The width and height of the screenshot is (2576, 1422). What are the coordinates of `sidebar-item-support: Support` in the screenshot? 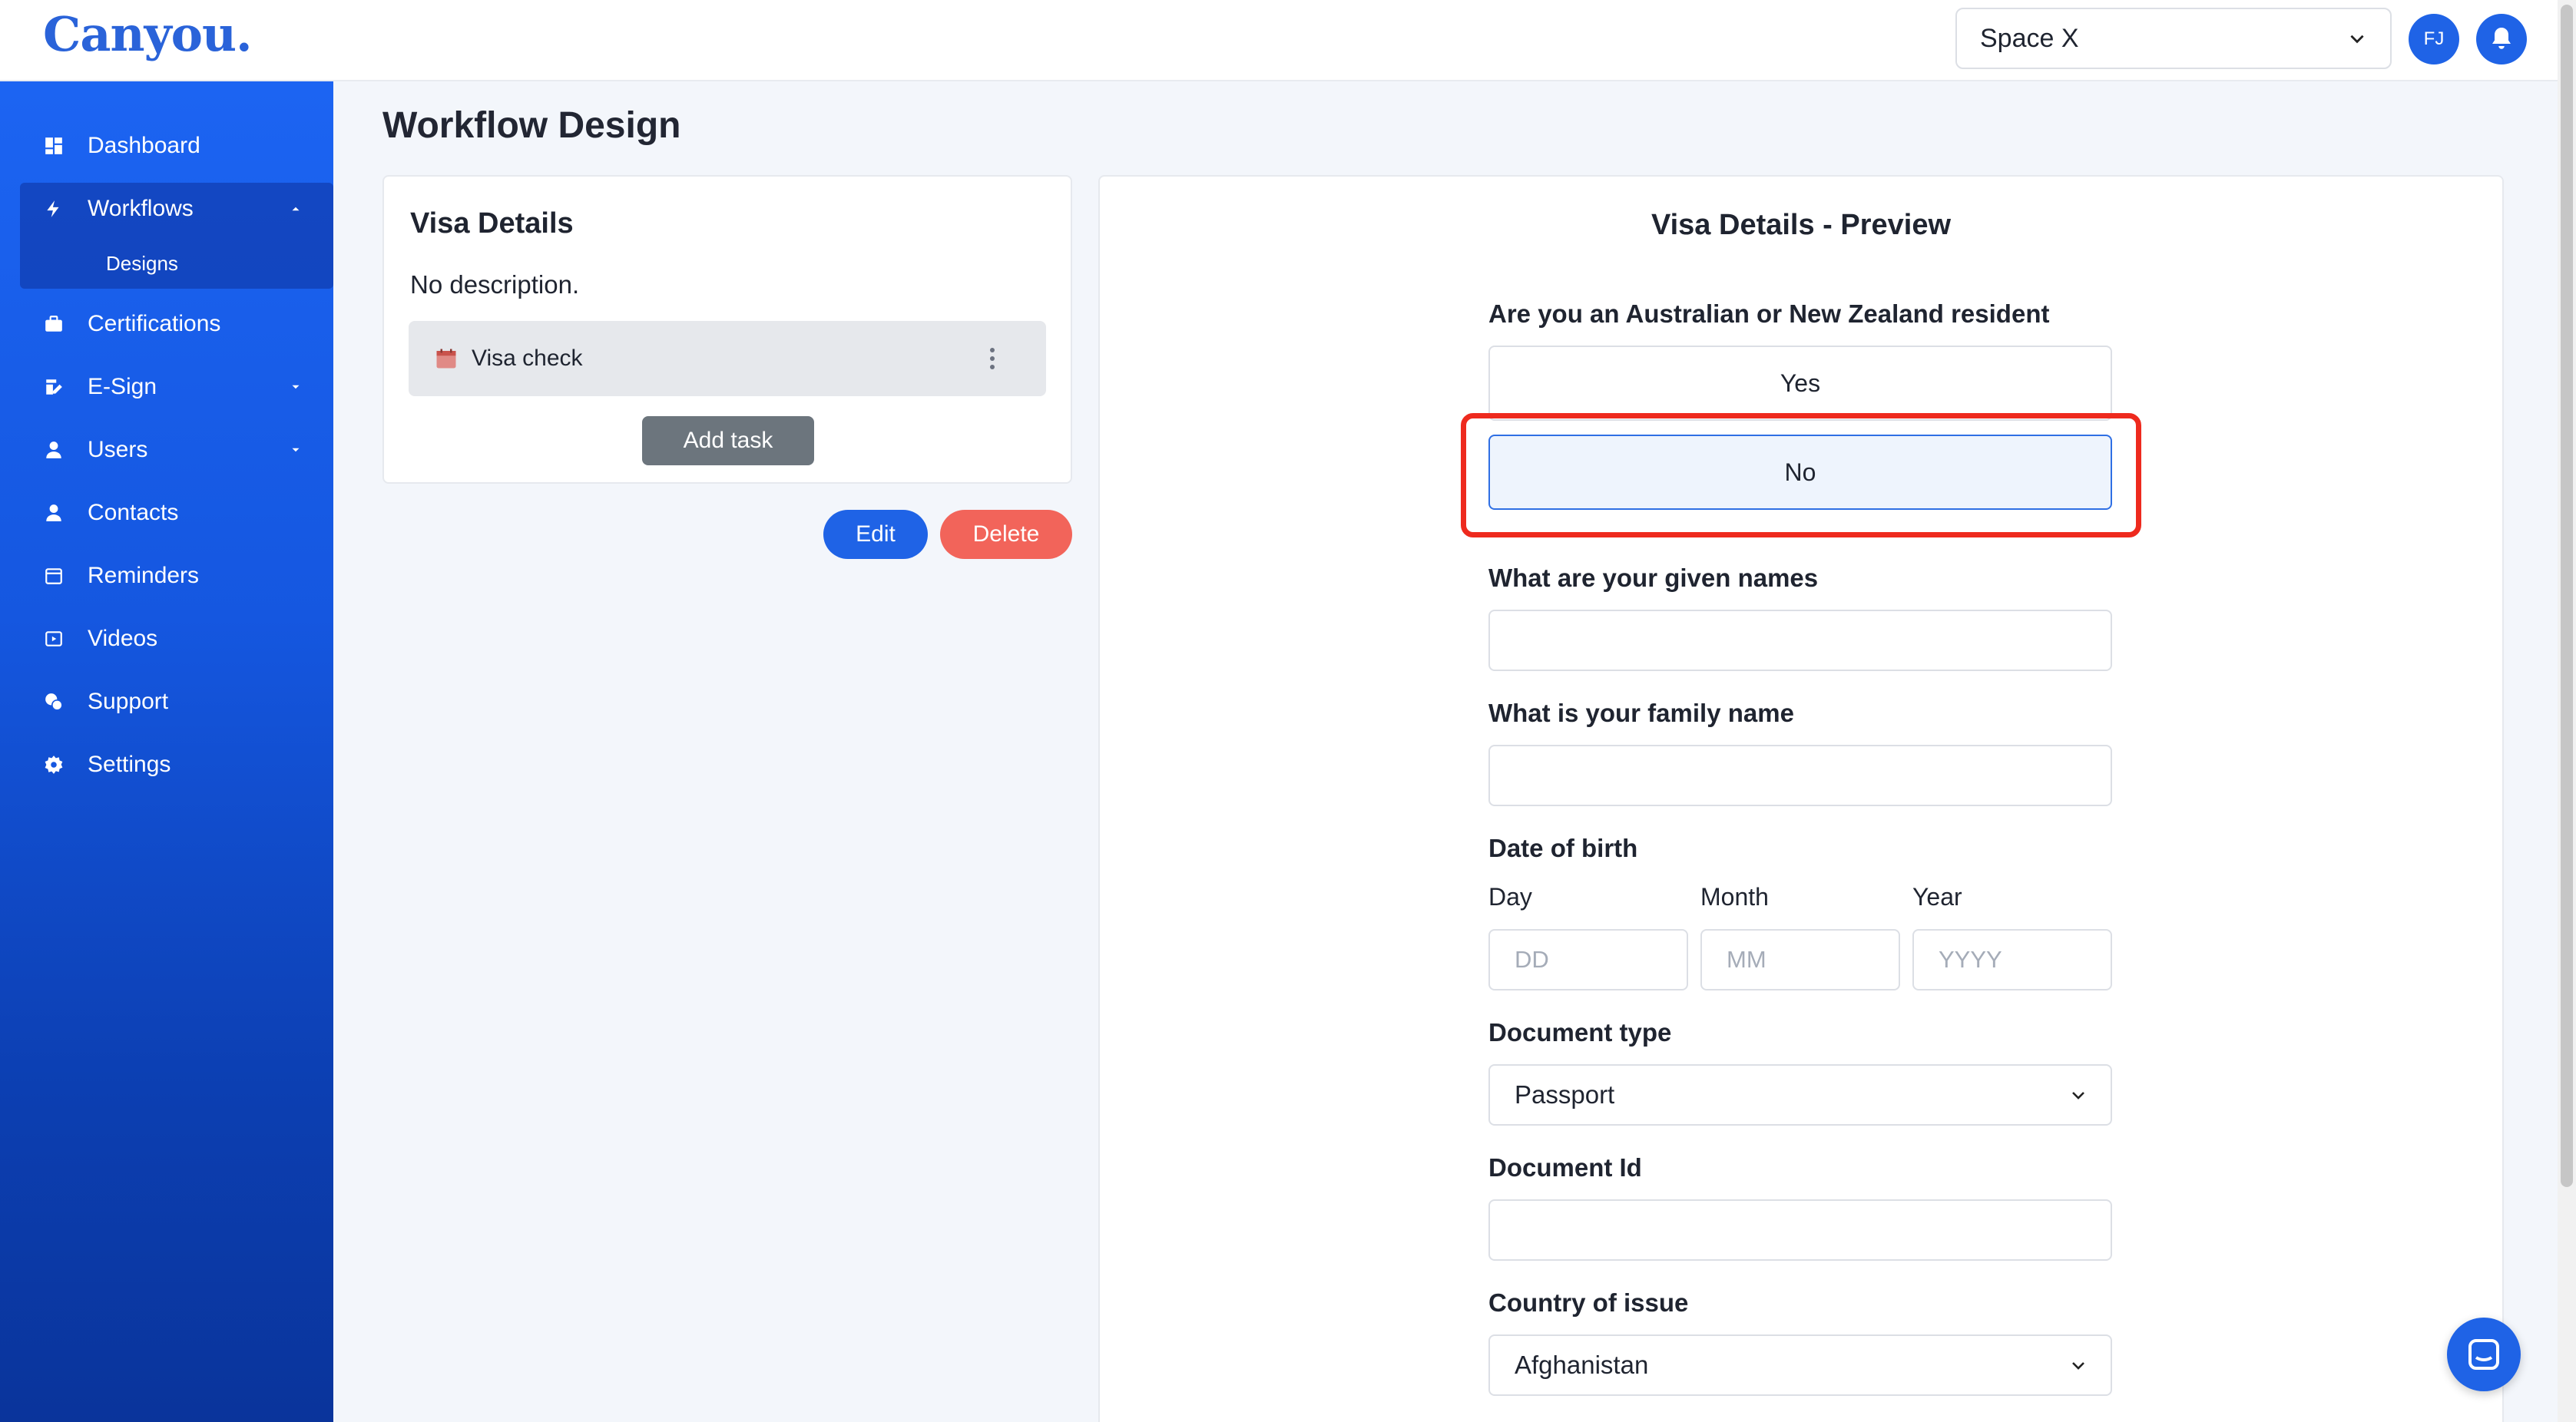 It's located at (176, 702).